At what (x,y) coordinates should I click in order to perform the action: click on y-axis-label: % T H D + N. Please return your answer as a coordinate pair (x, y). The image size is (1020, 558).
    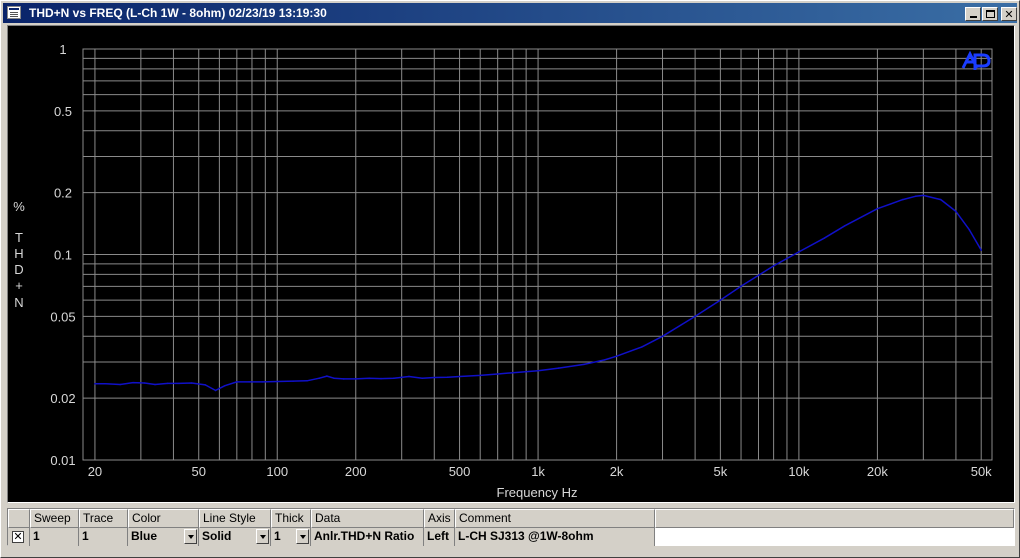
    Looking at the image, I should click on (19, 254).